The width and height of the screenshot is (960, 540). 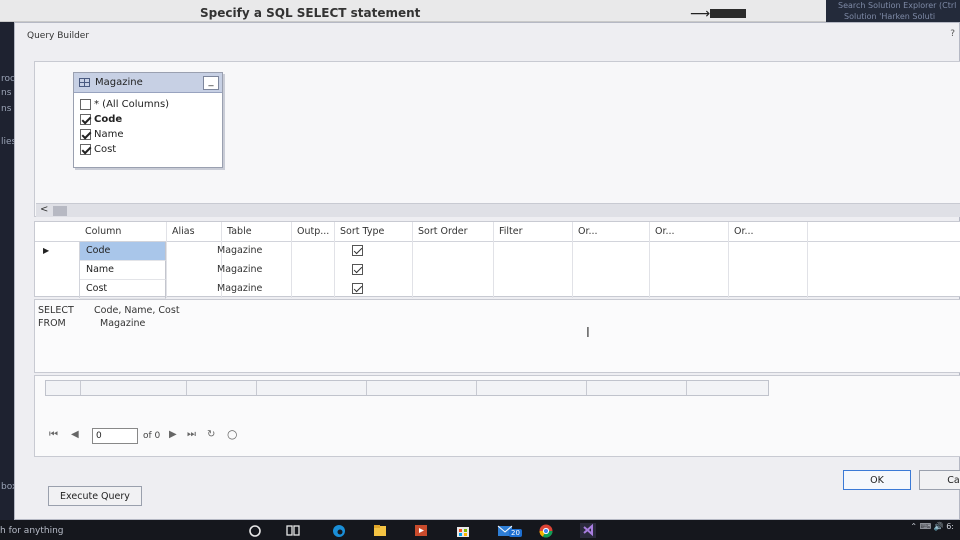 What do you see at coordinates (60, 211) in the screenshot?
I see `scroll-thumb` at bounding box center [60, 211].